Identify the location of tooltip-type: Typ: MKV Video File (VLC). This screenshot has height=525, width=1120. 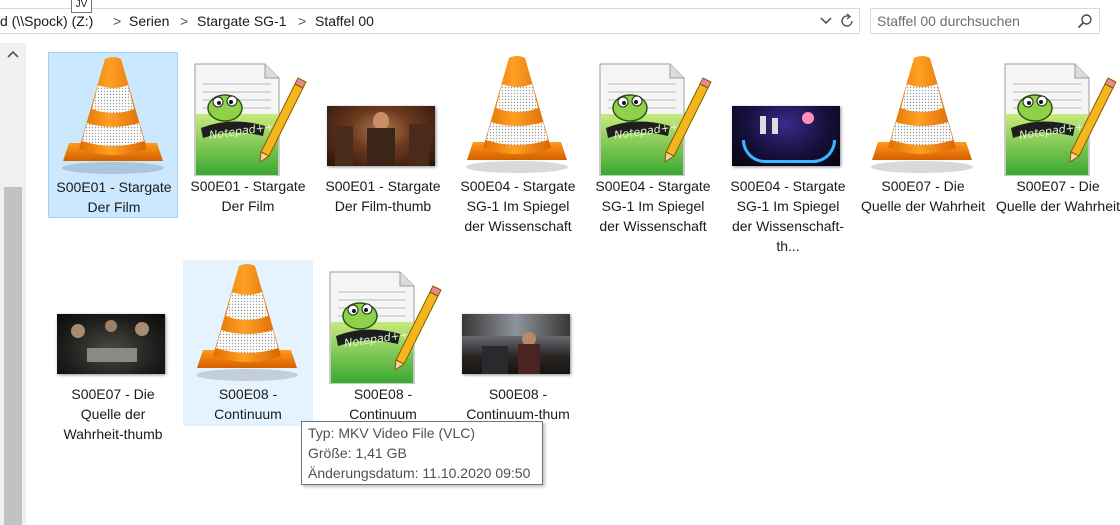
(392, 433).